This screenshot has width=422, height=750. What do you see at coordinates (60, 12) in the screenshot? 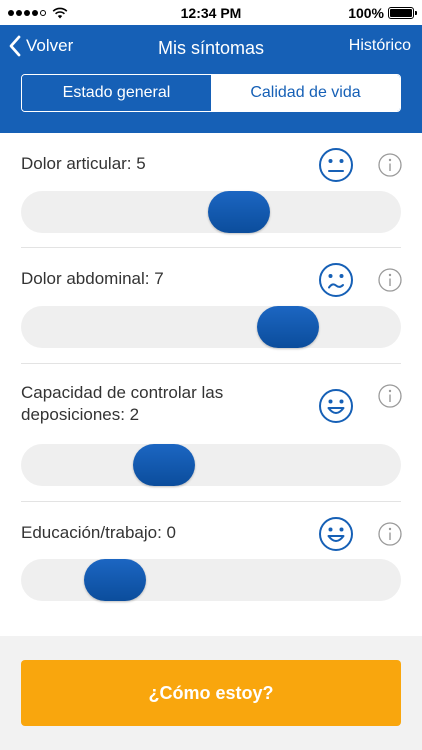
I see `wifi-icon` at bounding box center [60, 12].